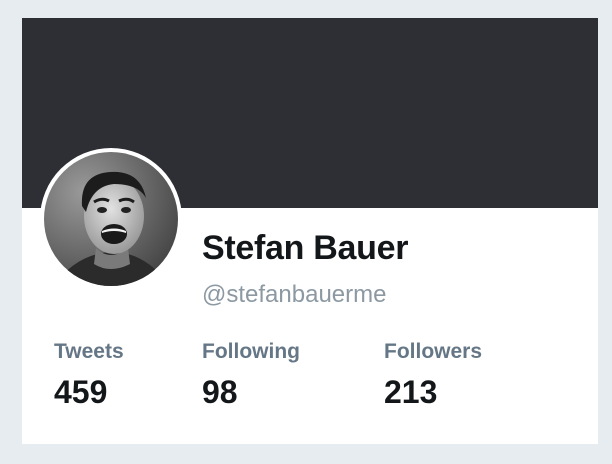 Image resolution: width=612 pixels, height=464 pixels. I want to click on stat-followers-value: 213, so click(411, 392).